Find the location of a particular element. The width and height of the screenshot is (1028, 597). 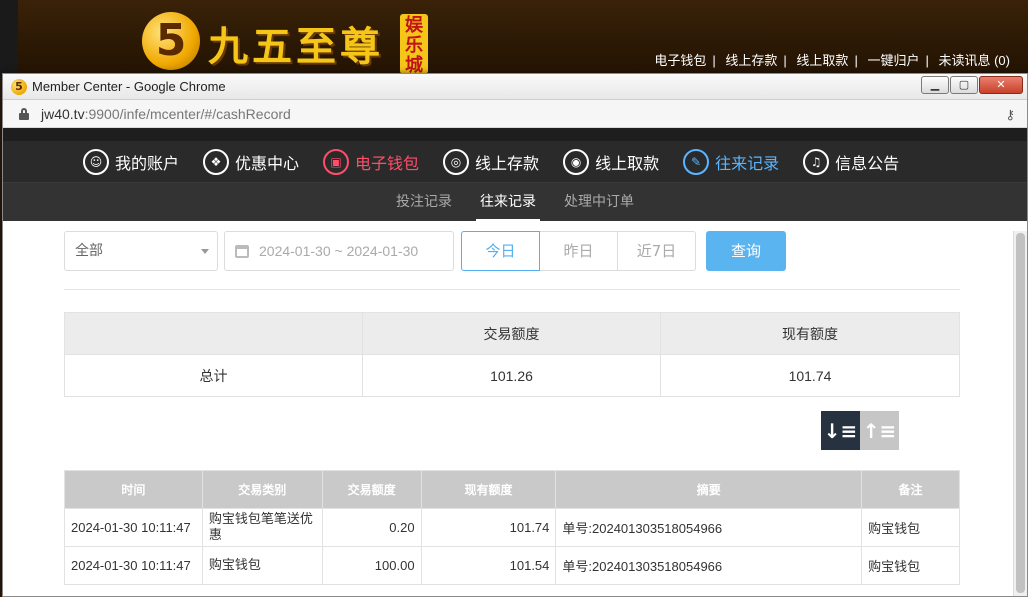

address-bar: jw40.tv:9900/infe/mcenter/#/cashRecord ⚷ is located at coordinates (515, 114).